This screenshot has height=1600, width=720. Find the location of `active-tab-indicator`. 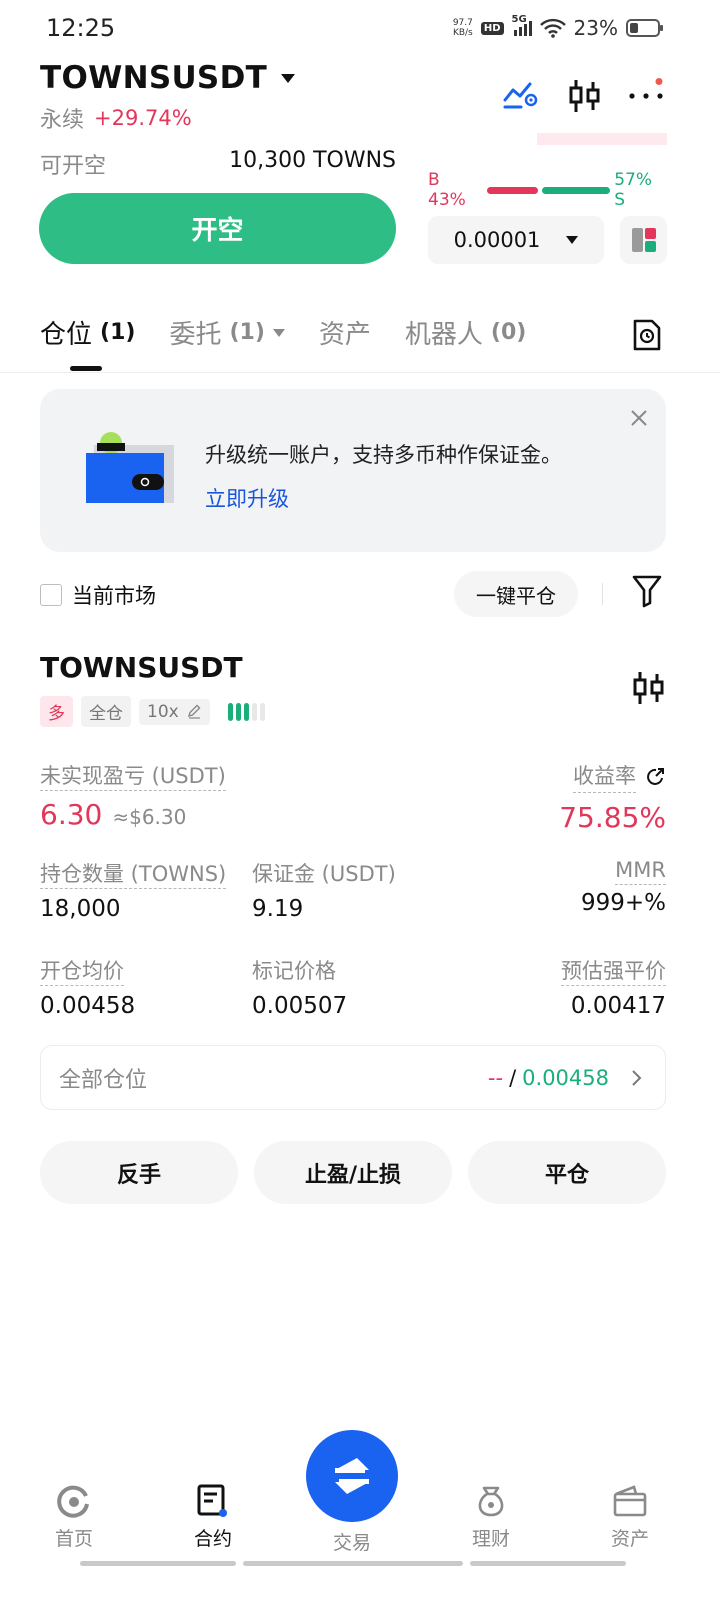

active-tab-indicator is located at coordinates (86, 368).